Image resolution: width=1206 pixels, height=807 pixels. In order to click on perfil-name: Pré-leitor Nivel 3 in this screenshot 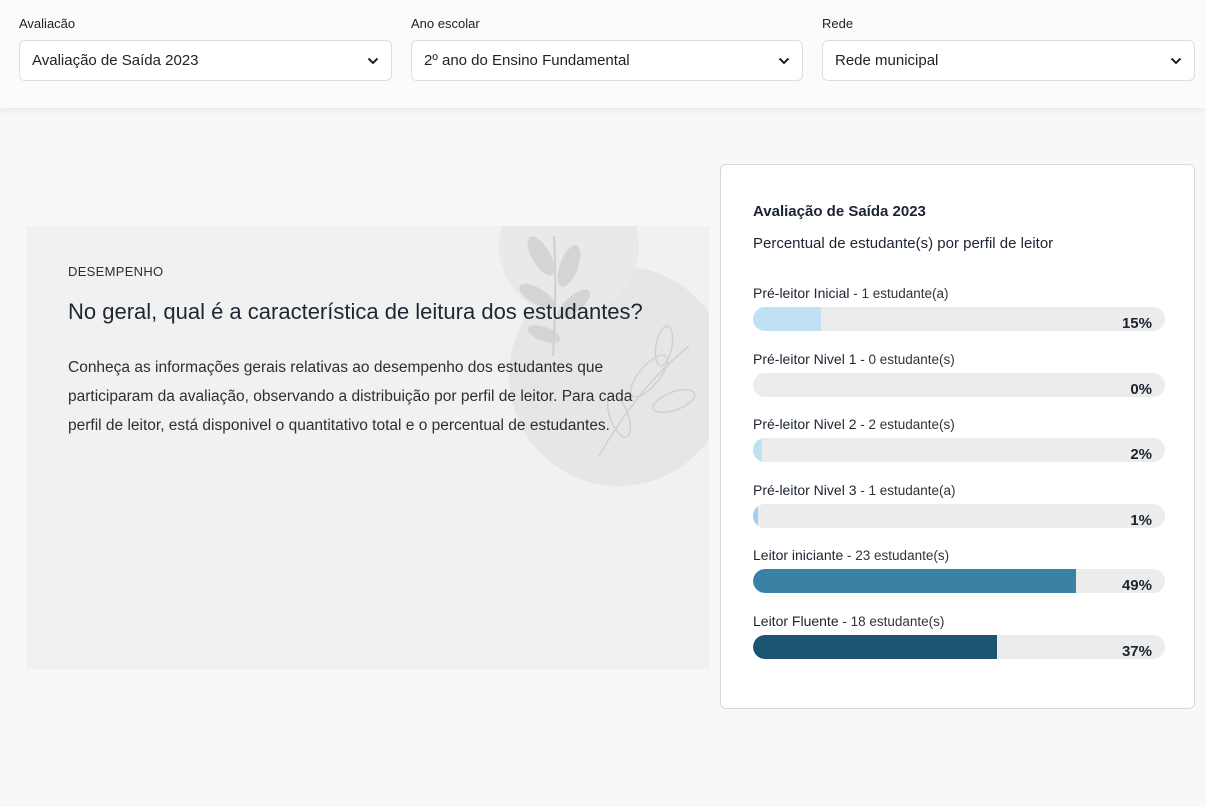, I will do `click(805, 489)`.